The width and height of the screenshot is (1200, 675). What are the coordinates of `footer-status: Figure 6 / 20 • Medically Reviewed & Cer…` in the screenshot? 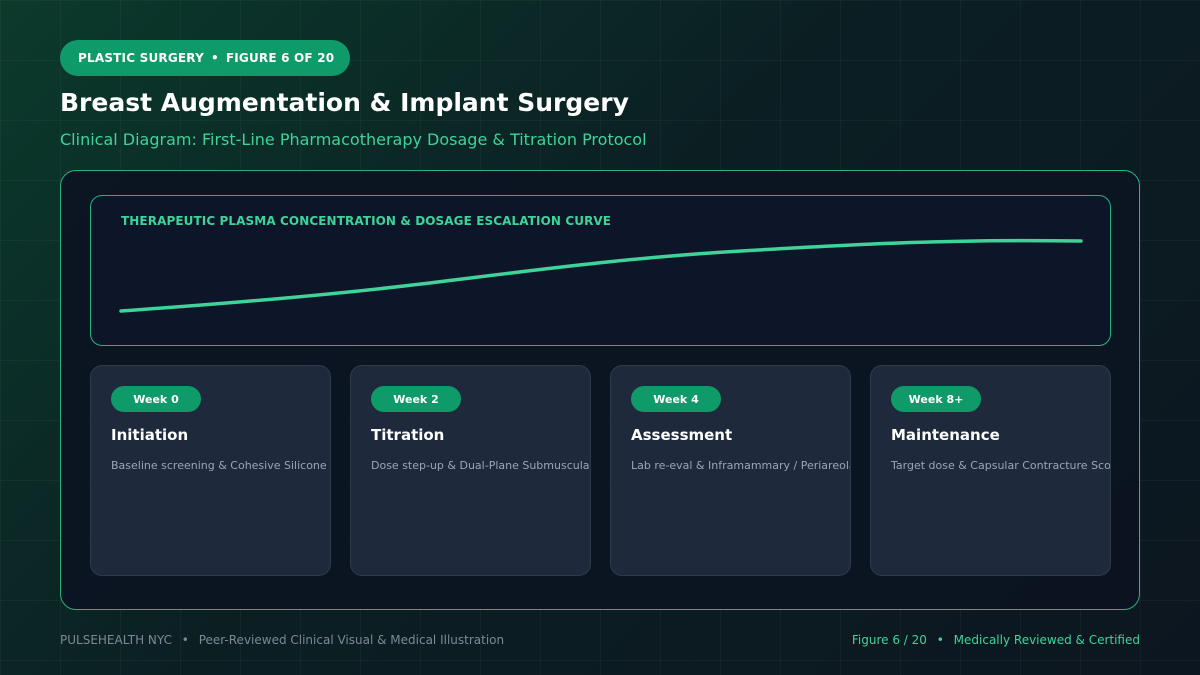 It's located at (996, 640).